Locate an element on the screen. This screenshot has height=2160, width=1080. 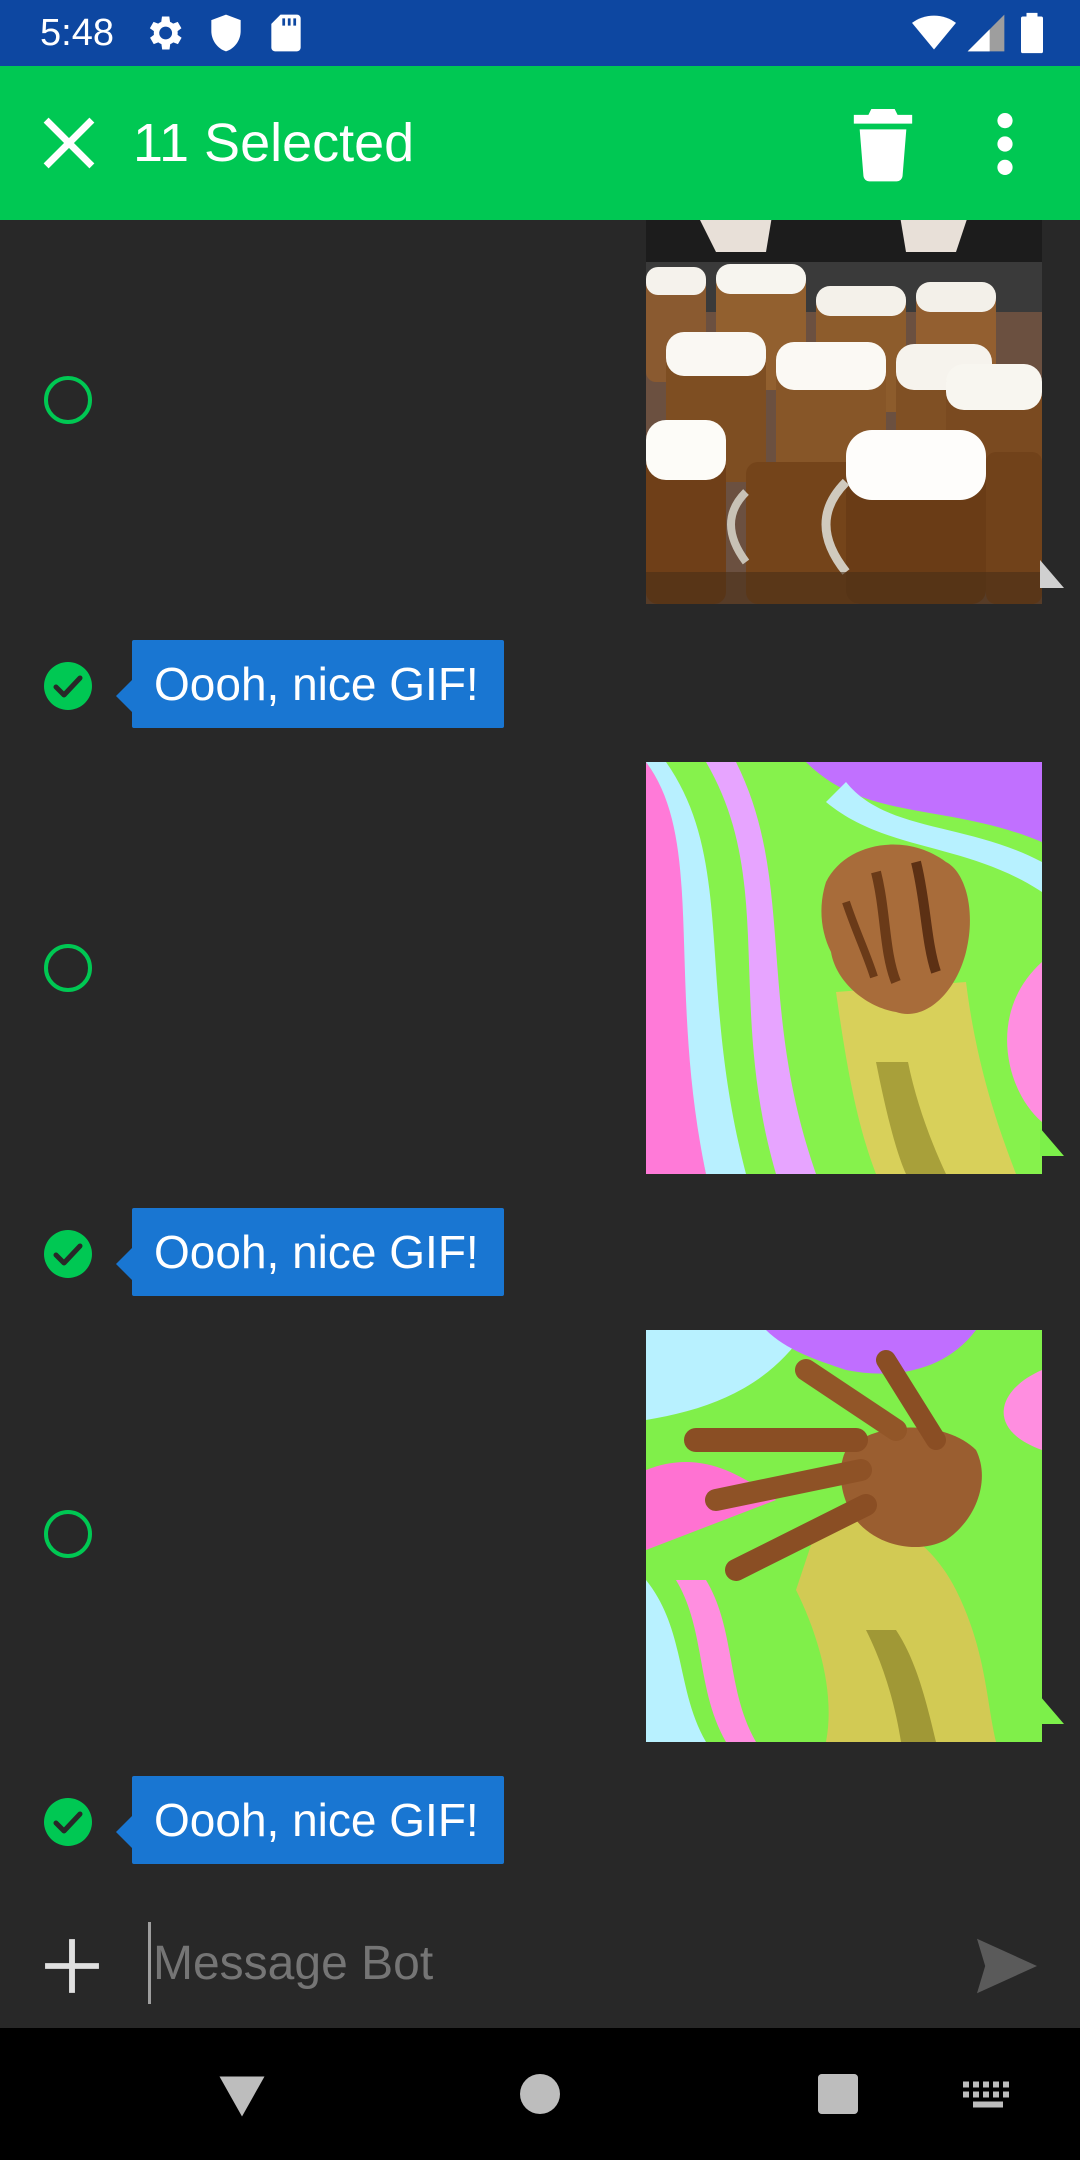
psychedelic-wave-gif-image is located at coordinates (844, 1536).